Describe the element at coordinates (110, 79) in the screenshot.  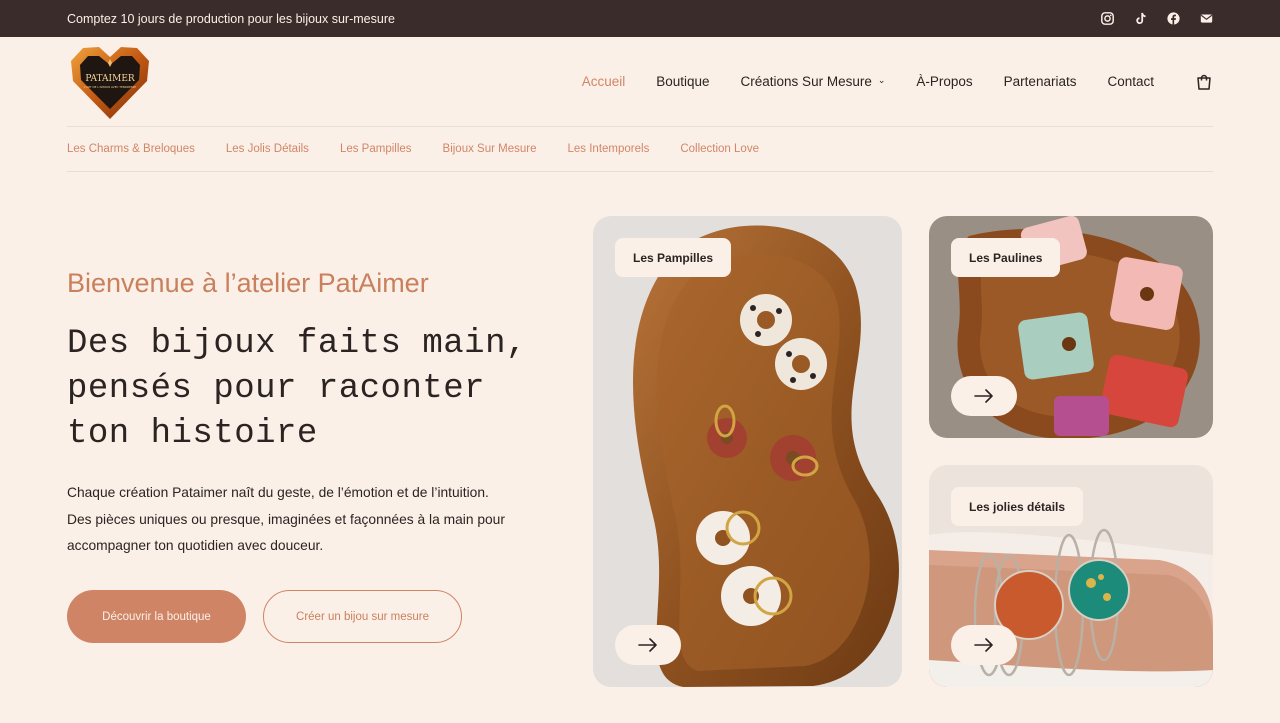
I see `logo-brand: PATAIMER` at that location.